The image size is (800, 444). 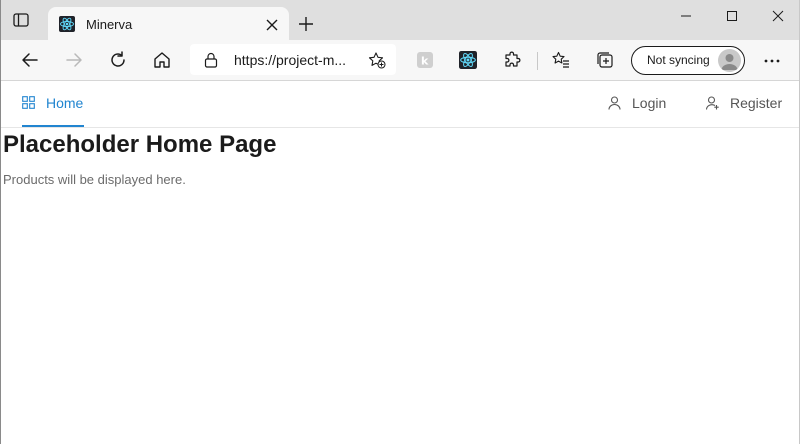 What do you see at coordinates (65, 103) in the screenshot?
I see `nav-home-label: Home` at bounding box center [65, 103].